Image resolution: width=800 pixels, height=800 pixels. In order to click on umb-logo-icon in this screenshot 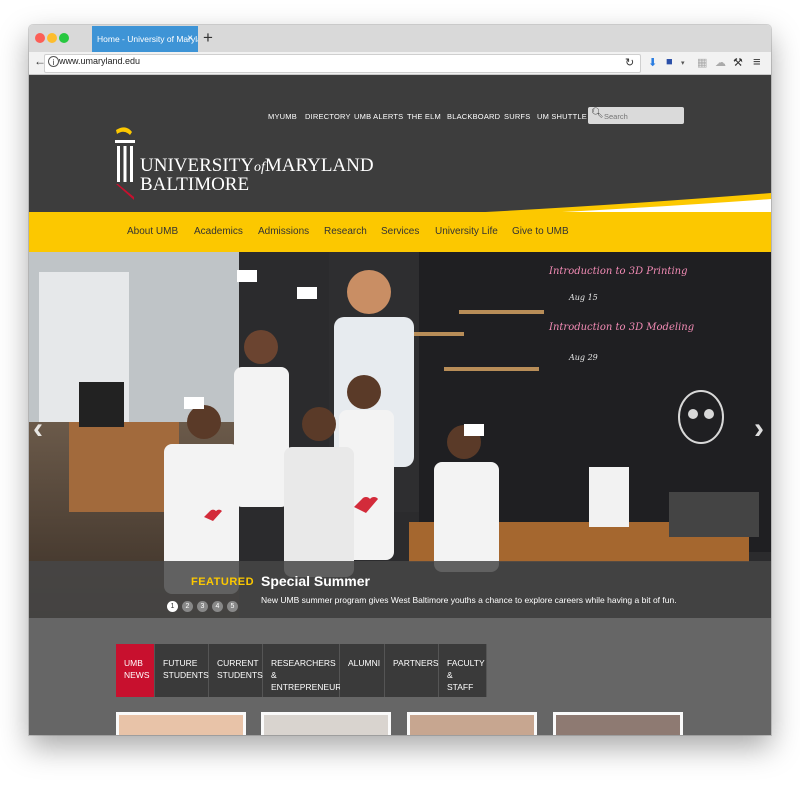, I will do `click(125, 162)`.